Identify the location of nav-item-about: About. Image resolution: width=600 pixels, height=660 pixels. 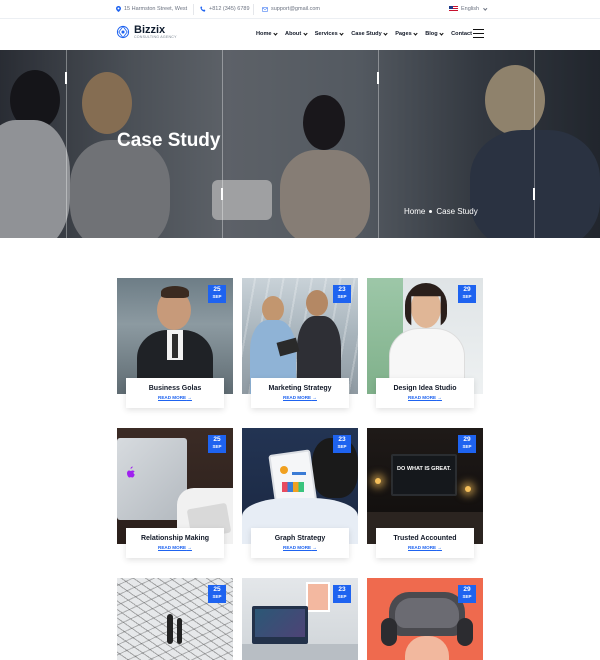
(296, 34).